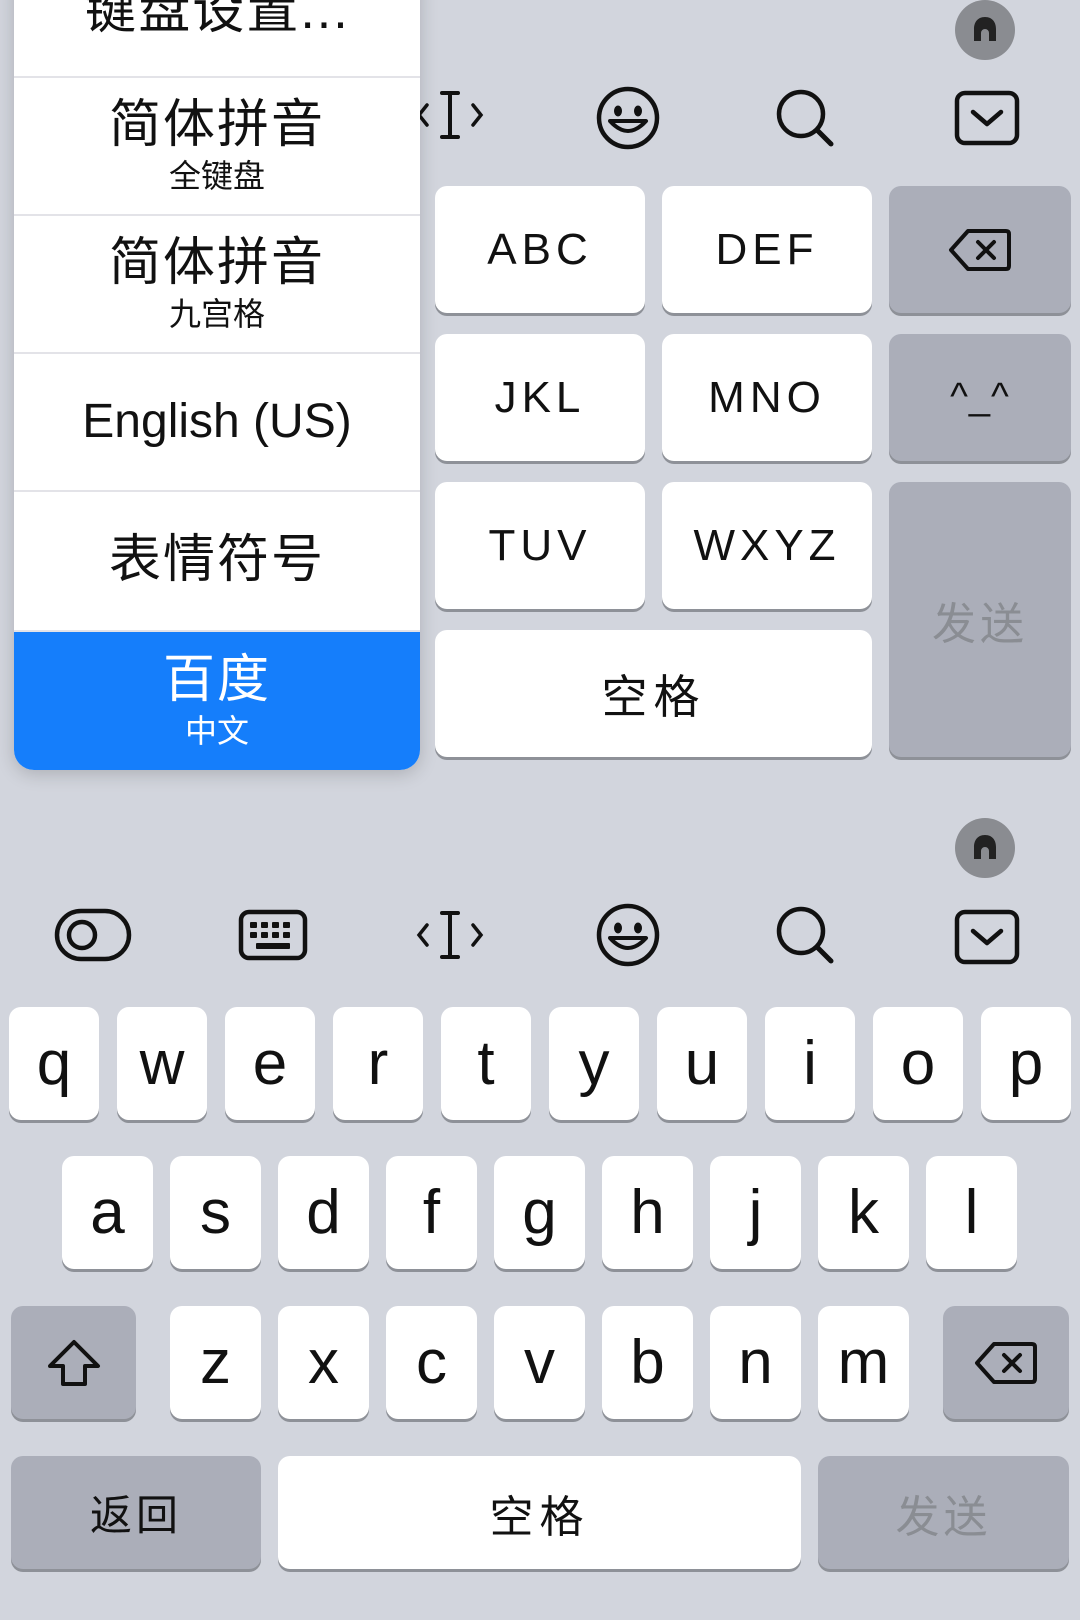 The width and height of the screenshot is (1080, 1620). I want to click on key-u: u, so click(702, 1063).